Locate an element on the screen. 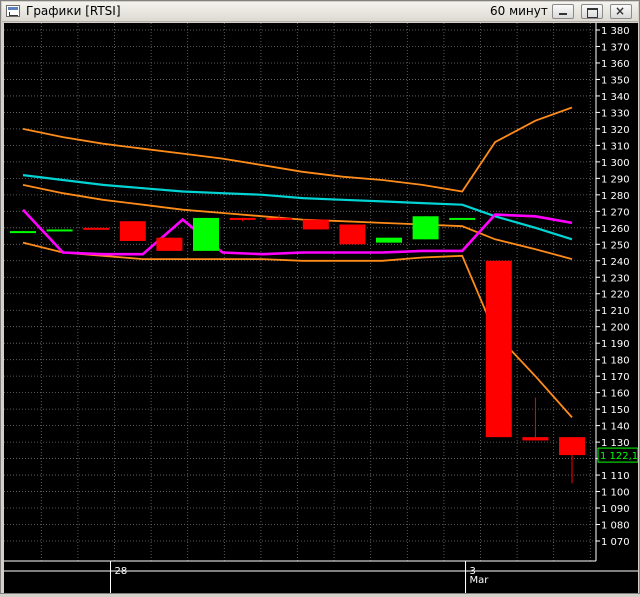 Image resolution: width=640 pixels, height=597 pixels. y-tick-label: 1 090 is located at coordinates (615, 509).